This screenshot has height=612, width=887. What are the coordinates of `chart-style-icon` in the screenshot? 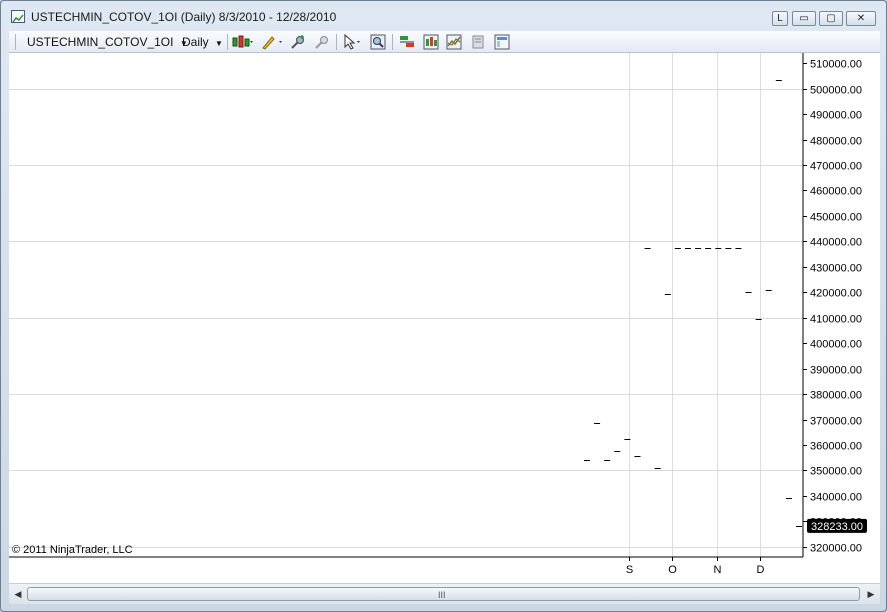 It's located at (242, 42).